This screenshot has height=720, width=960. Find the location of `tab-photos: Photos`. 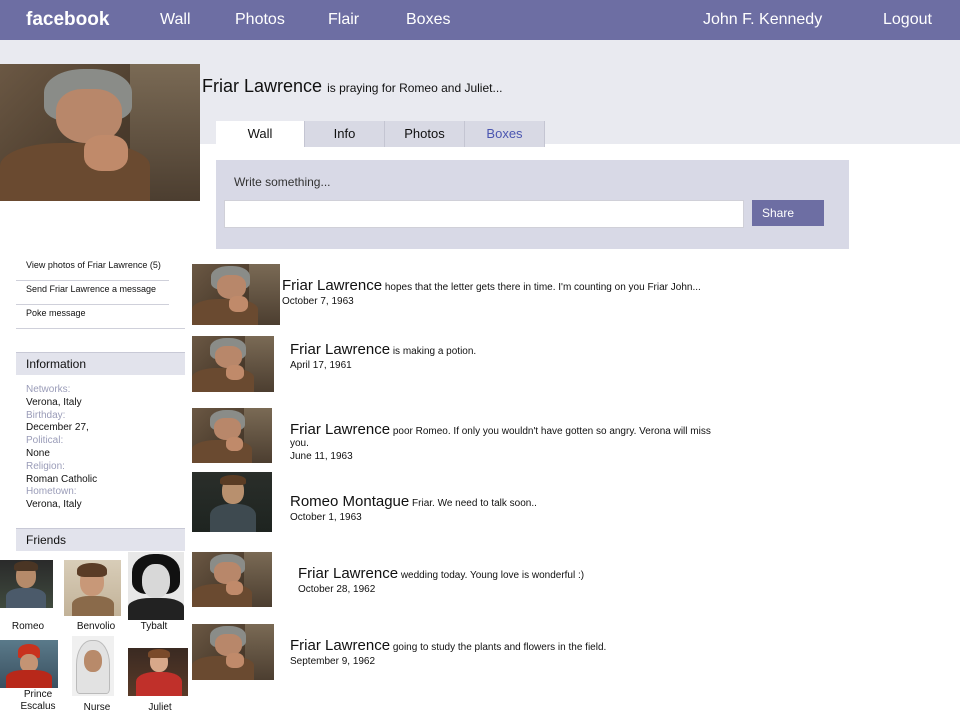

tab-photos: Photos is located at coordinates (425, 134).